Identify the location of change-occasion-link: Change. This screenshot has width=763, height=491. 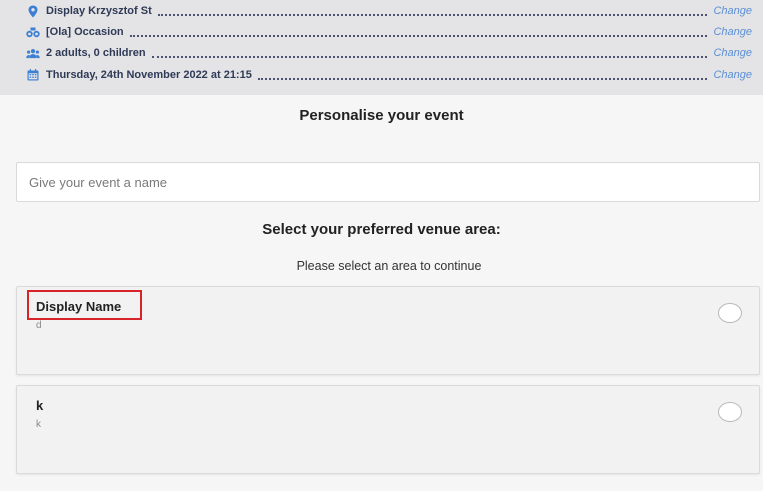
(732, 32).